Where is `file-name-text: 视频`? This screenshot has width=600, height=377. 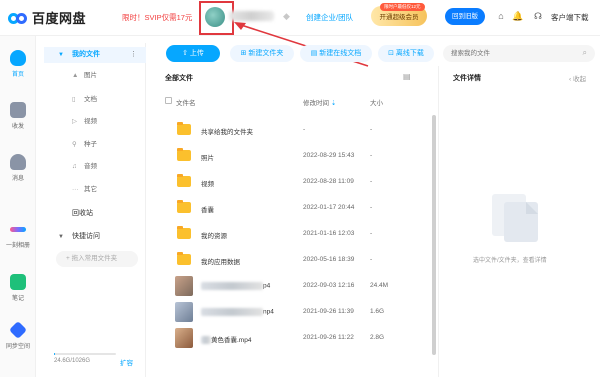 file-name-text: 视频 is located at coordinates (207, 184).